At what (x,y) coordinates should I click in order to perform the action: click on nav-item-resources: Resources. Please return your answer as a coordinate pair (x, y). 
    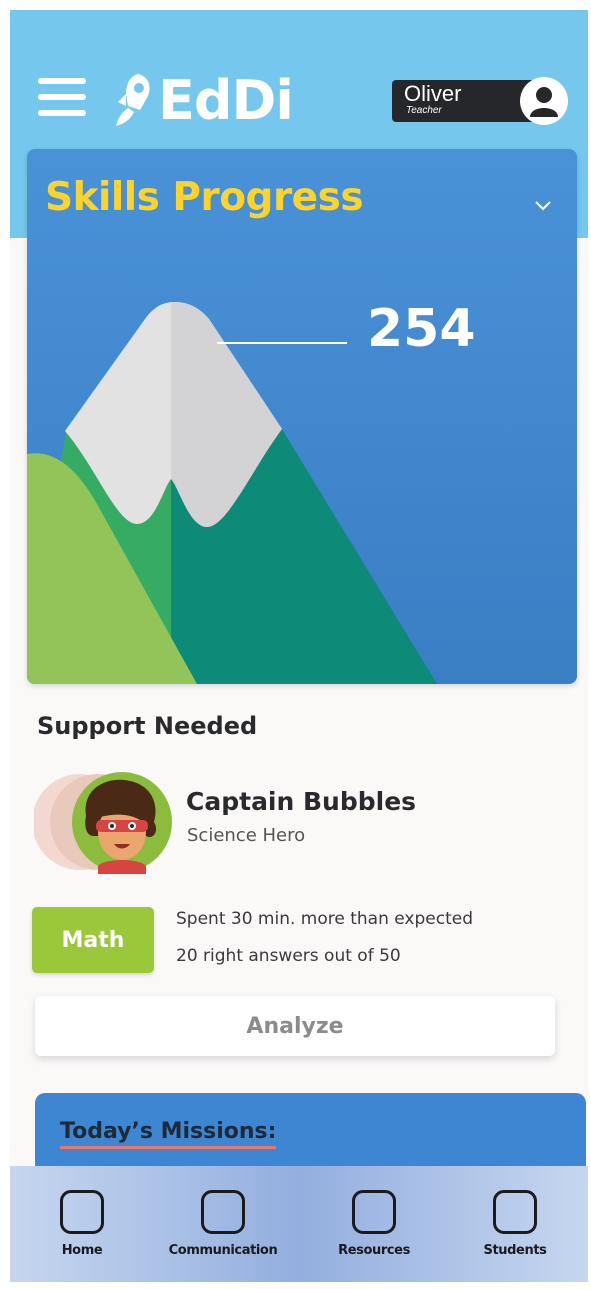
    Looking at the image, I should click on (374, 1224).